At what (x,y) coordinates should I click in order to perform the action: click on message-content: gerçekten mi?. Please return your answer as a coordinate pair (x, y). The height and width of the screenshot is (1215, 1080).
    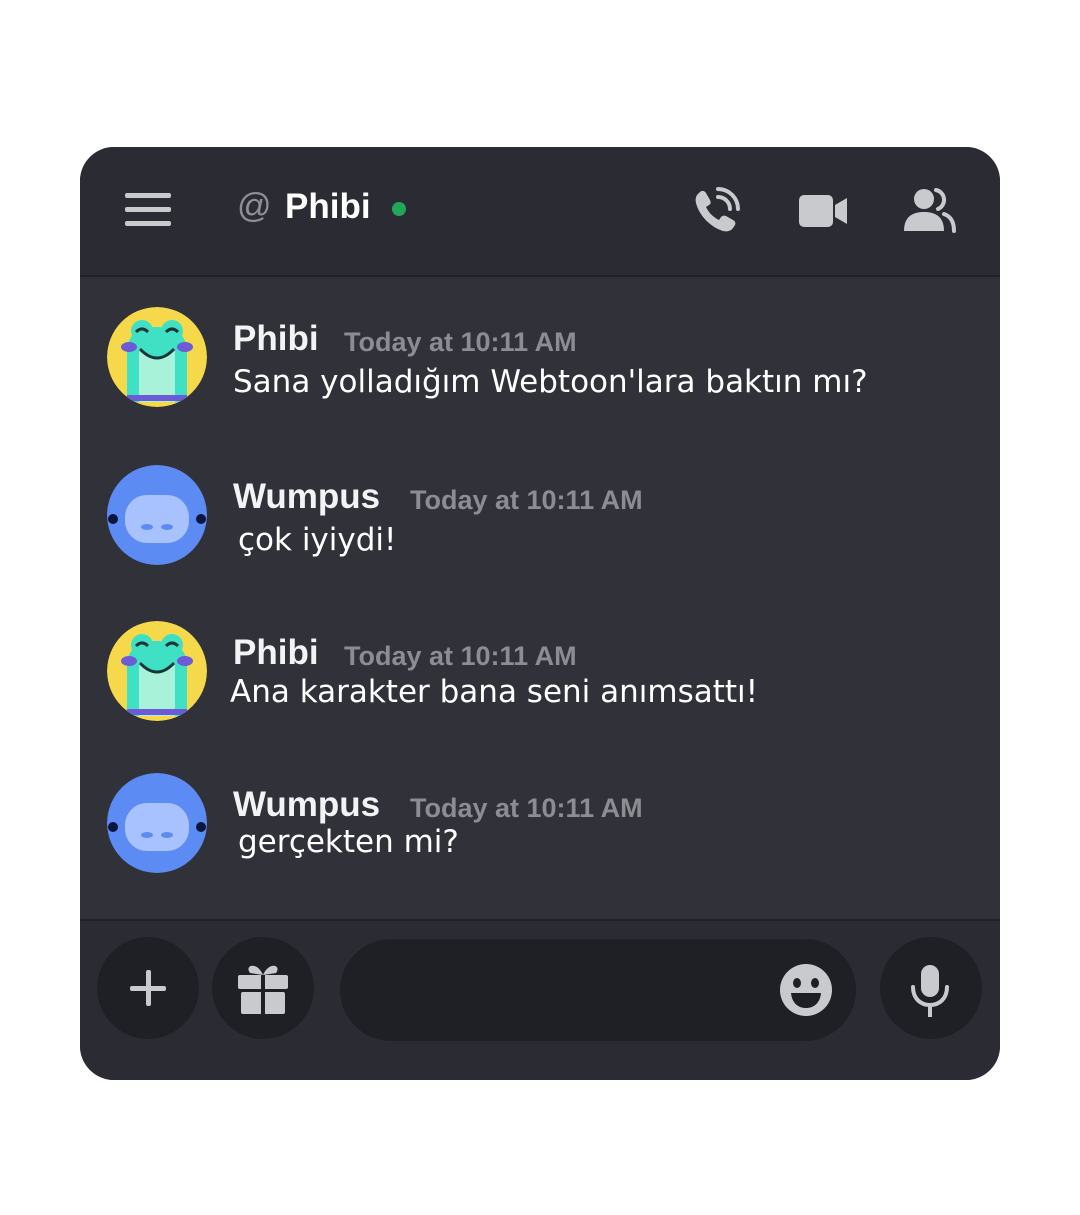
    Looking at the image, I should click on (348, 842).